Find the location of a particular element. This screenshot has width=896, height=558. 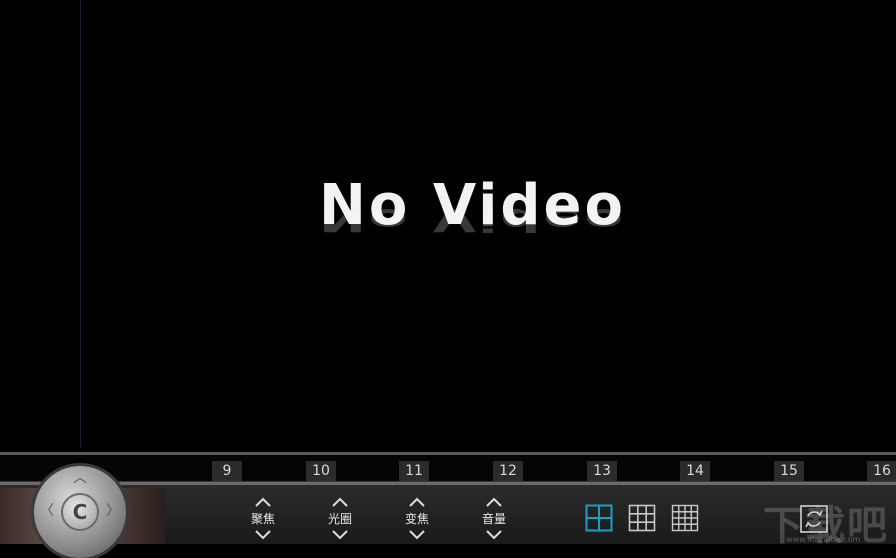

ptz-direction-dial: ︿ 〈 〉 C is located at coordinates (80, 512).